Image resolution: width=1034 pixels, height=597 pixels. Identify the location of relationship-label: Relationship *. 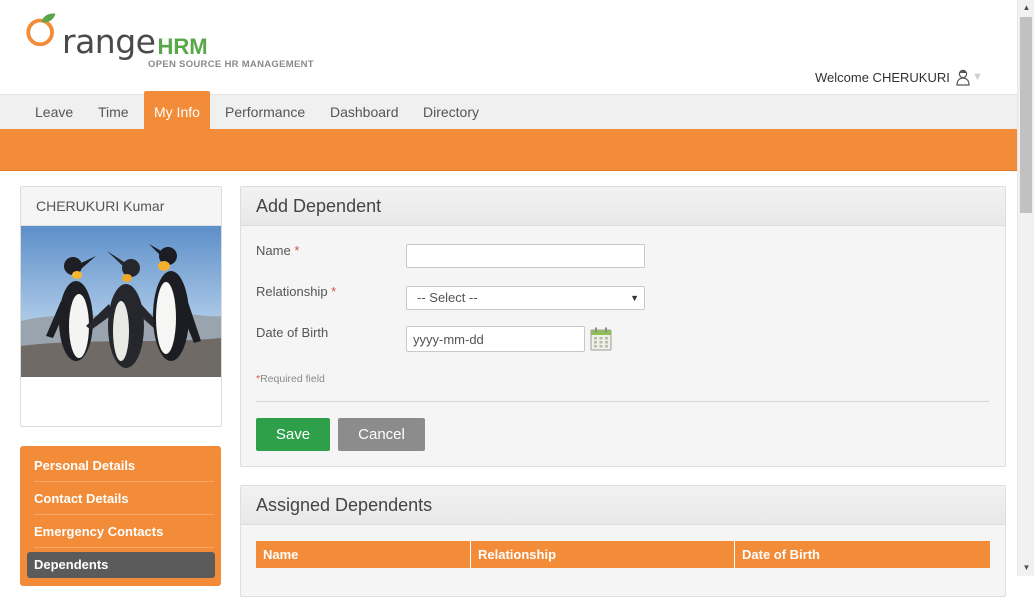
(296, 291).